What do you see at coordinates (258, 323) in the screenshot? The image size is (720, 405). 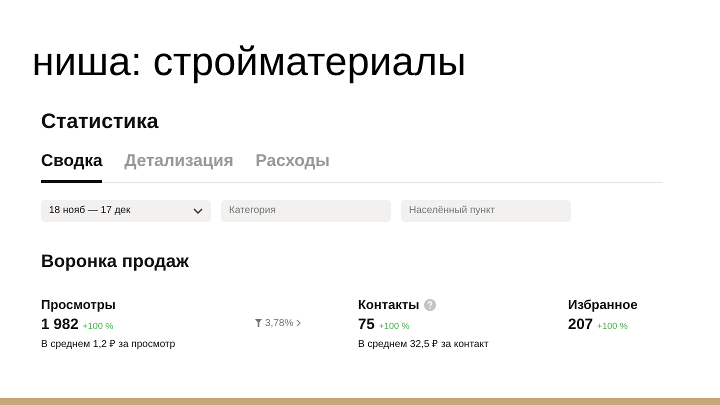 I see `filter-icon` at bounding box center [258, 323].